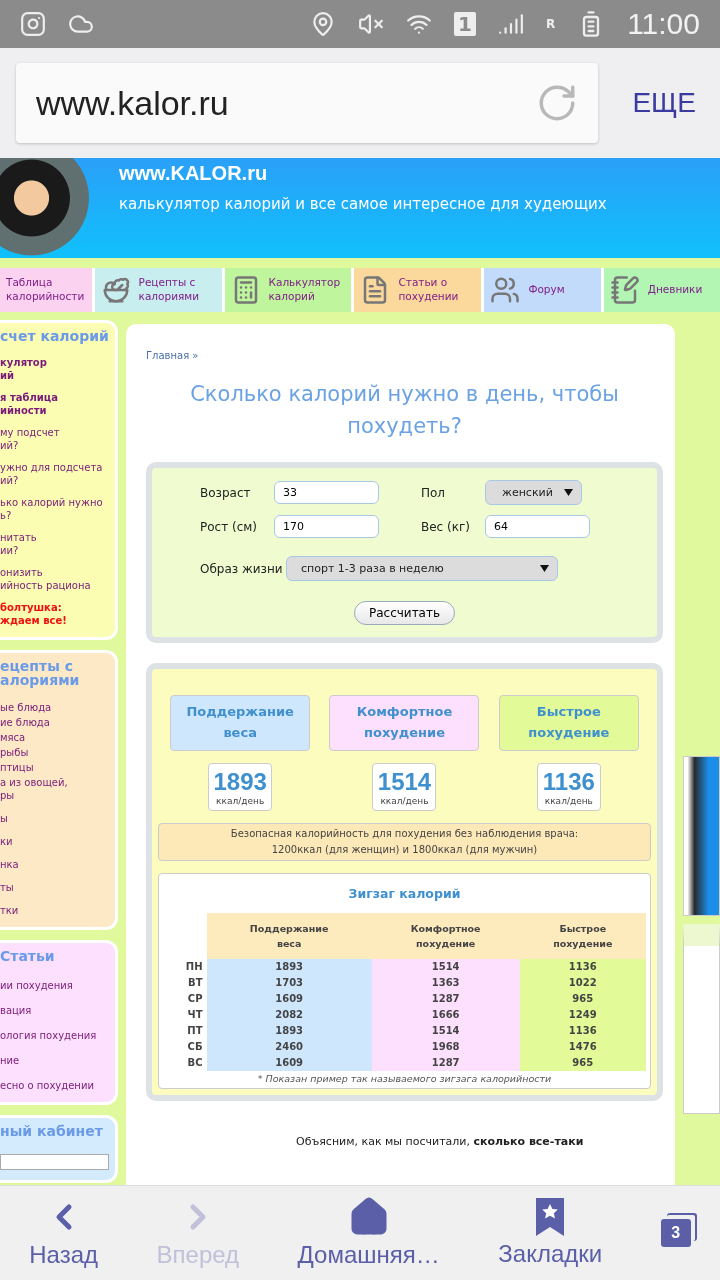 Image resolution: width=720 pixels, height=1280 pixels. I want to click on sidebar-heading: Статьи, so click(28, 956).